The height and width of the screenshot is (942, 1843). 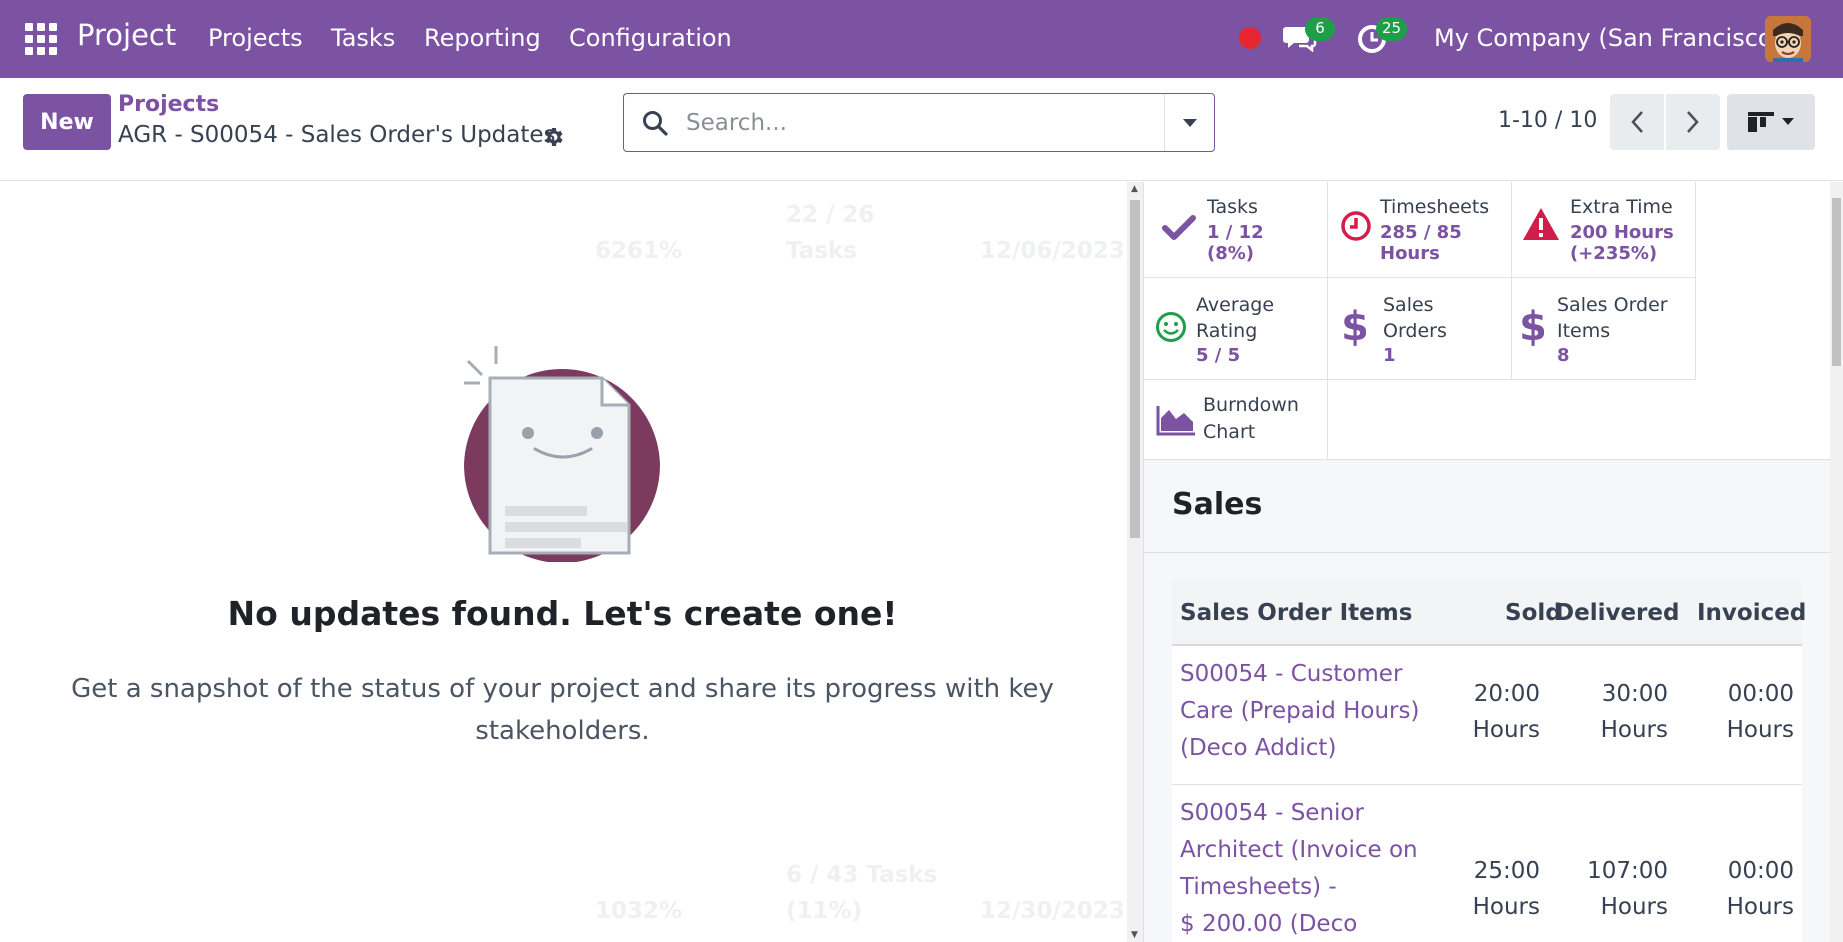 I want to click on scroll-up-arrow: ▲, so click(x=1134, y=189).